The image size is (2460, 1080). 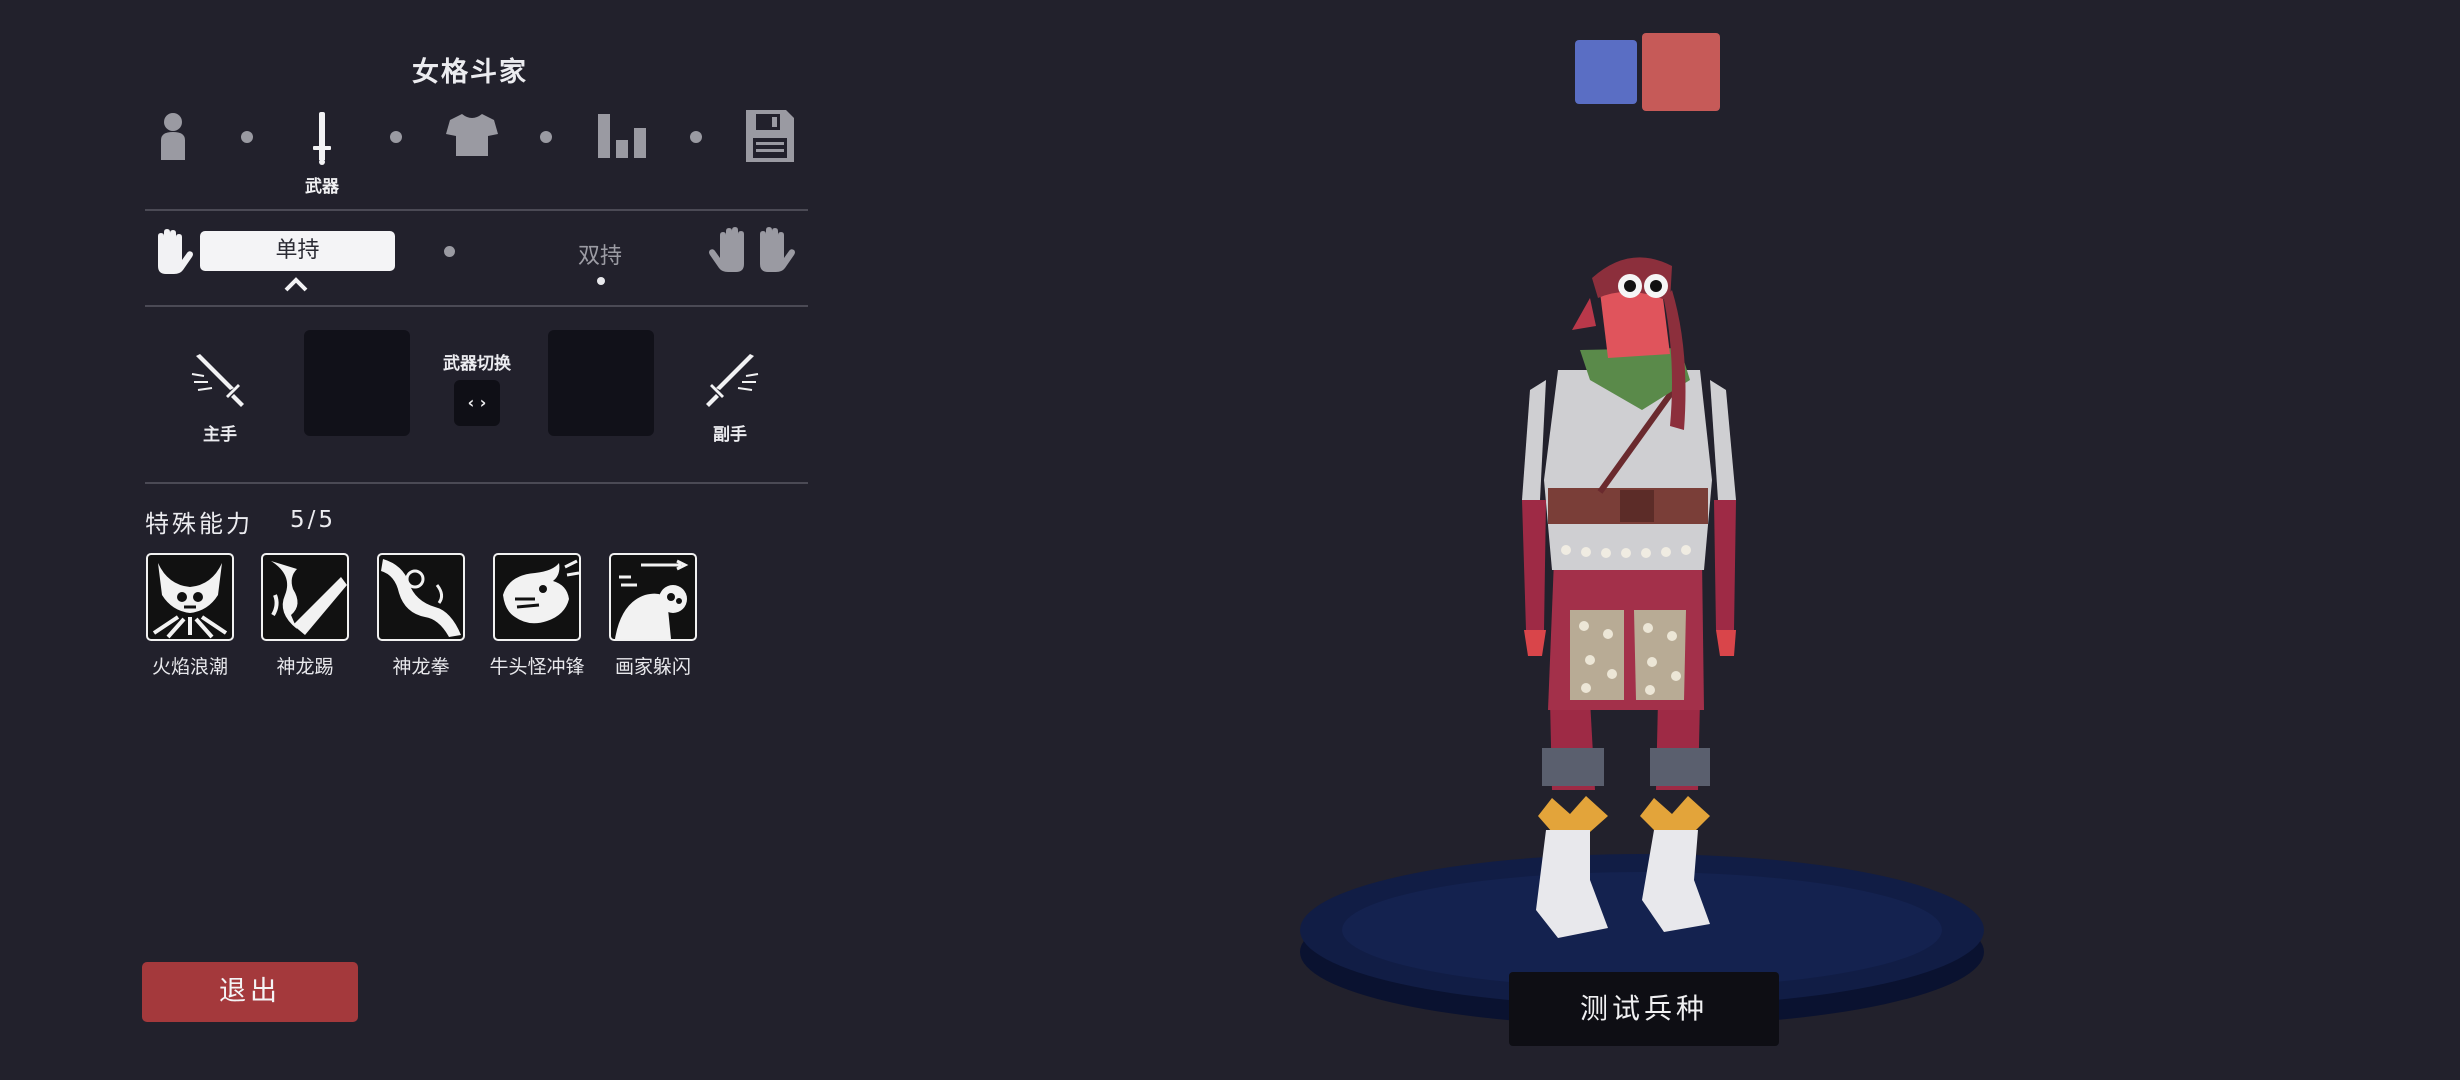 I want to click on weapon-switch-button: ‹ ›, so click(x=477, y=403).